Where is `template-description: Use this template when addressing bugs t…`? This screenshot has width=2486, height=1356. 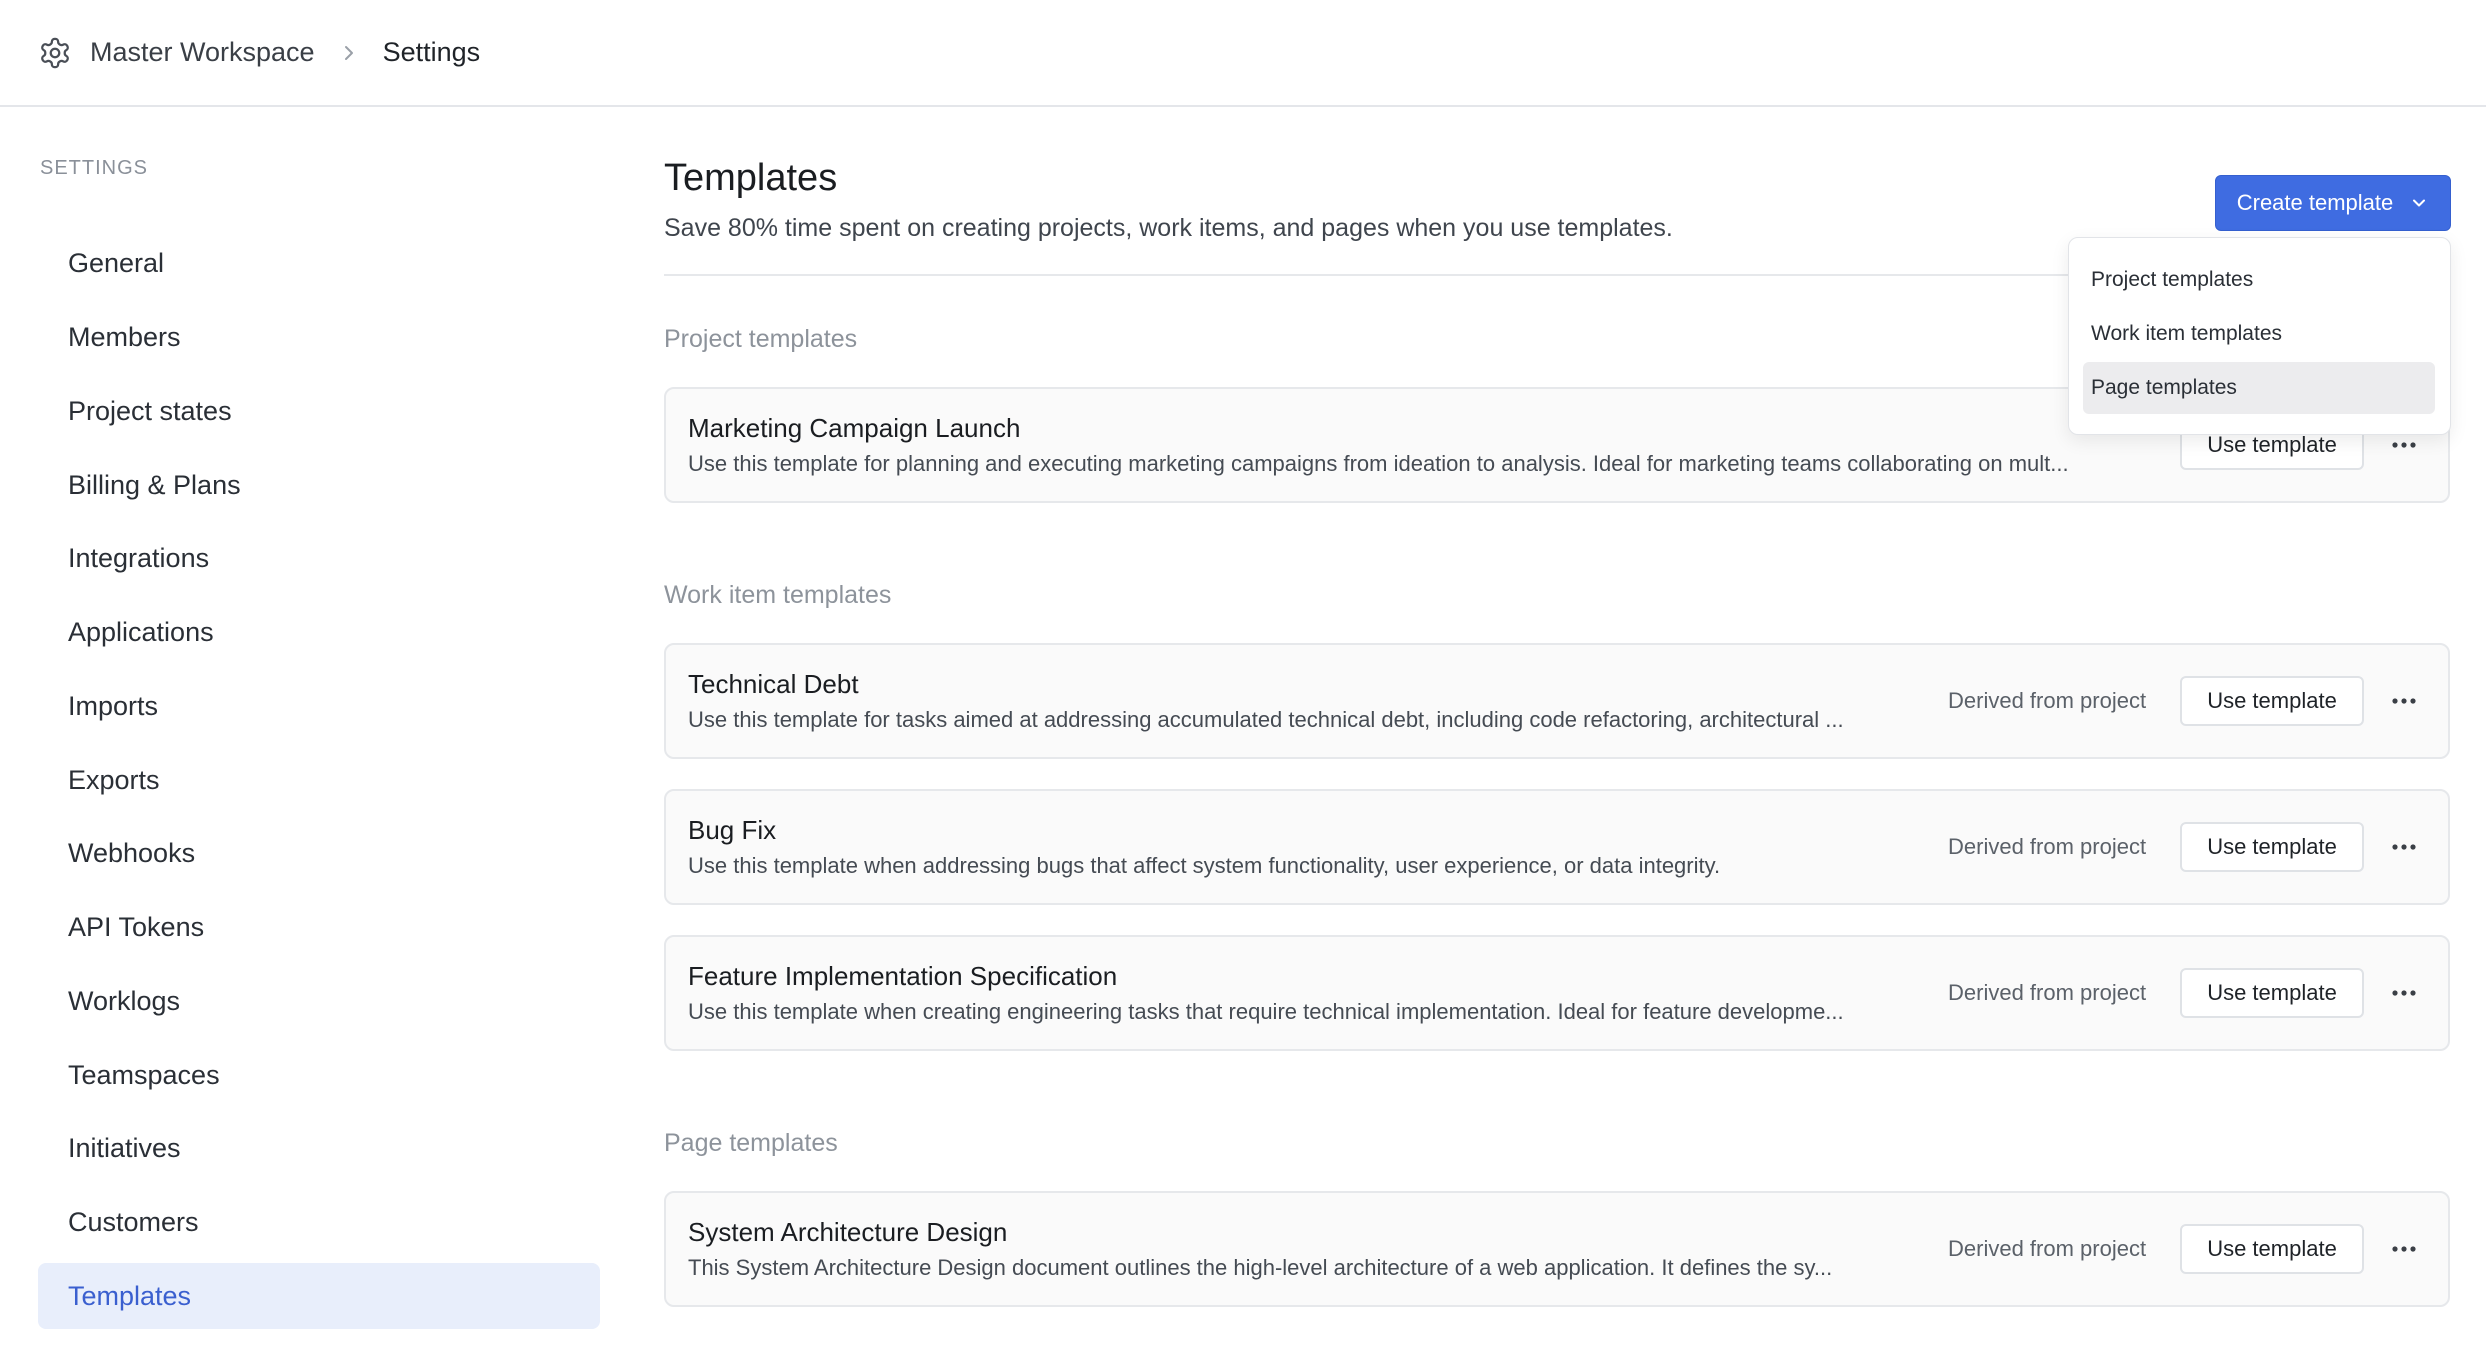 template-description: Use this template when addressing bugs t… is located at coordinates (1204, 865).